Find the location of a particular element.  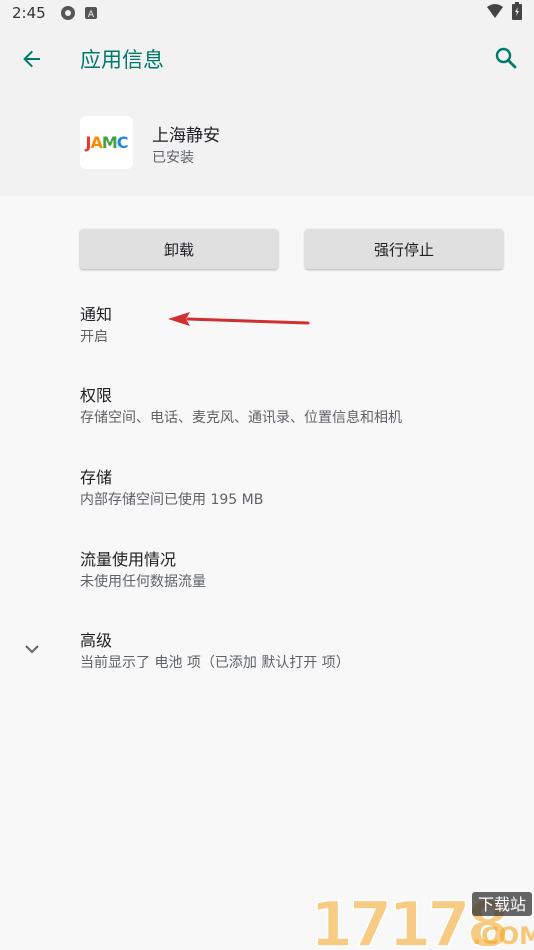

watermark-logo: 17178 下载站 .COM is located at coordinates (421, 917).